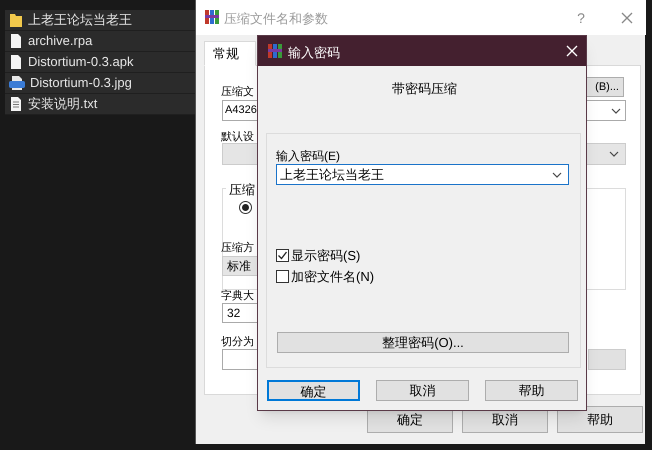 The height and width of the screenshot is (450, 652). Describe the element at coordinates (100, 41) in the screenshot. I see `file-row: archive.rpa` at that location.